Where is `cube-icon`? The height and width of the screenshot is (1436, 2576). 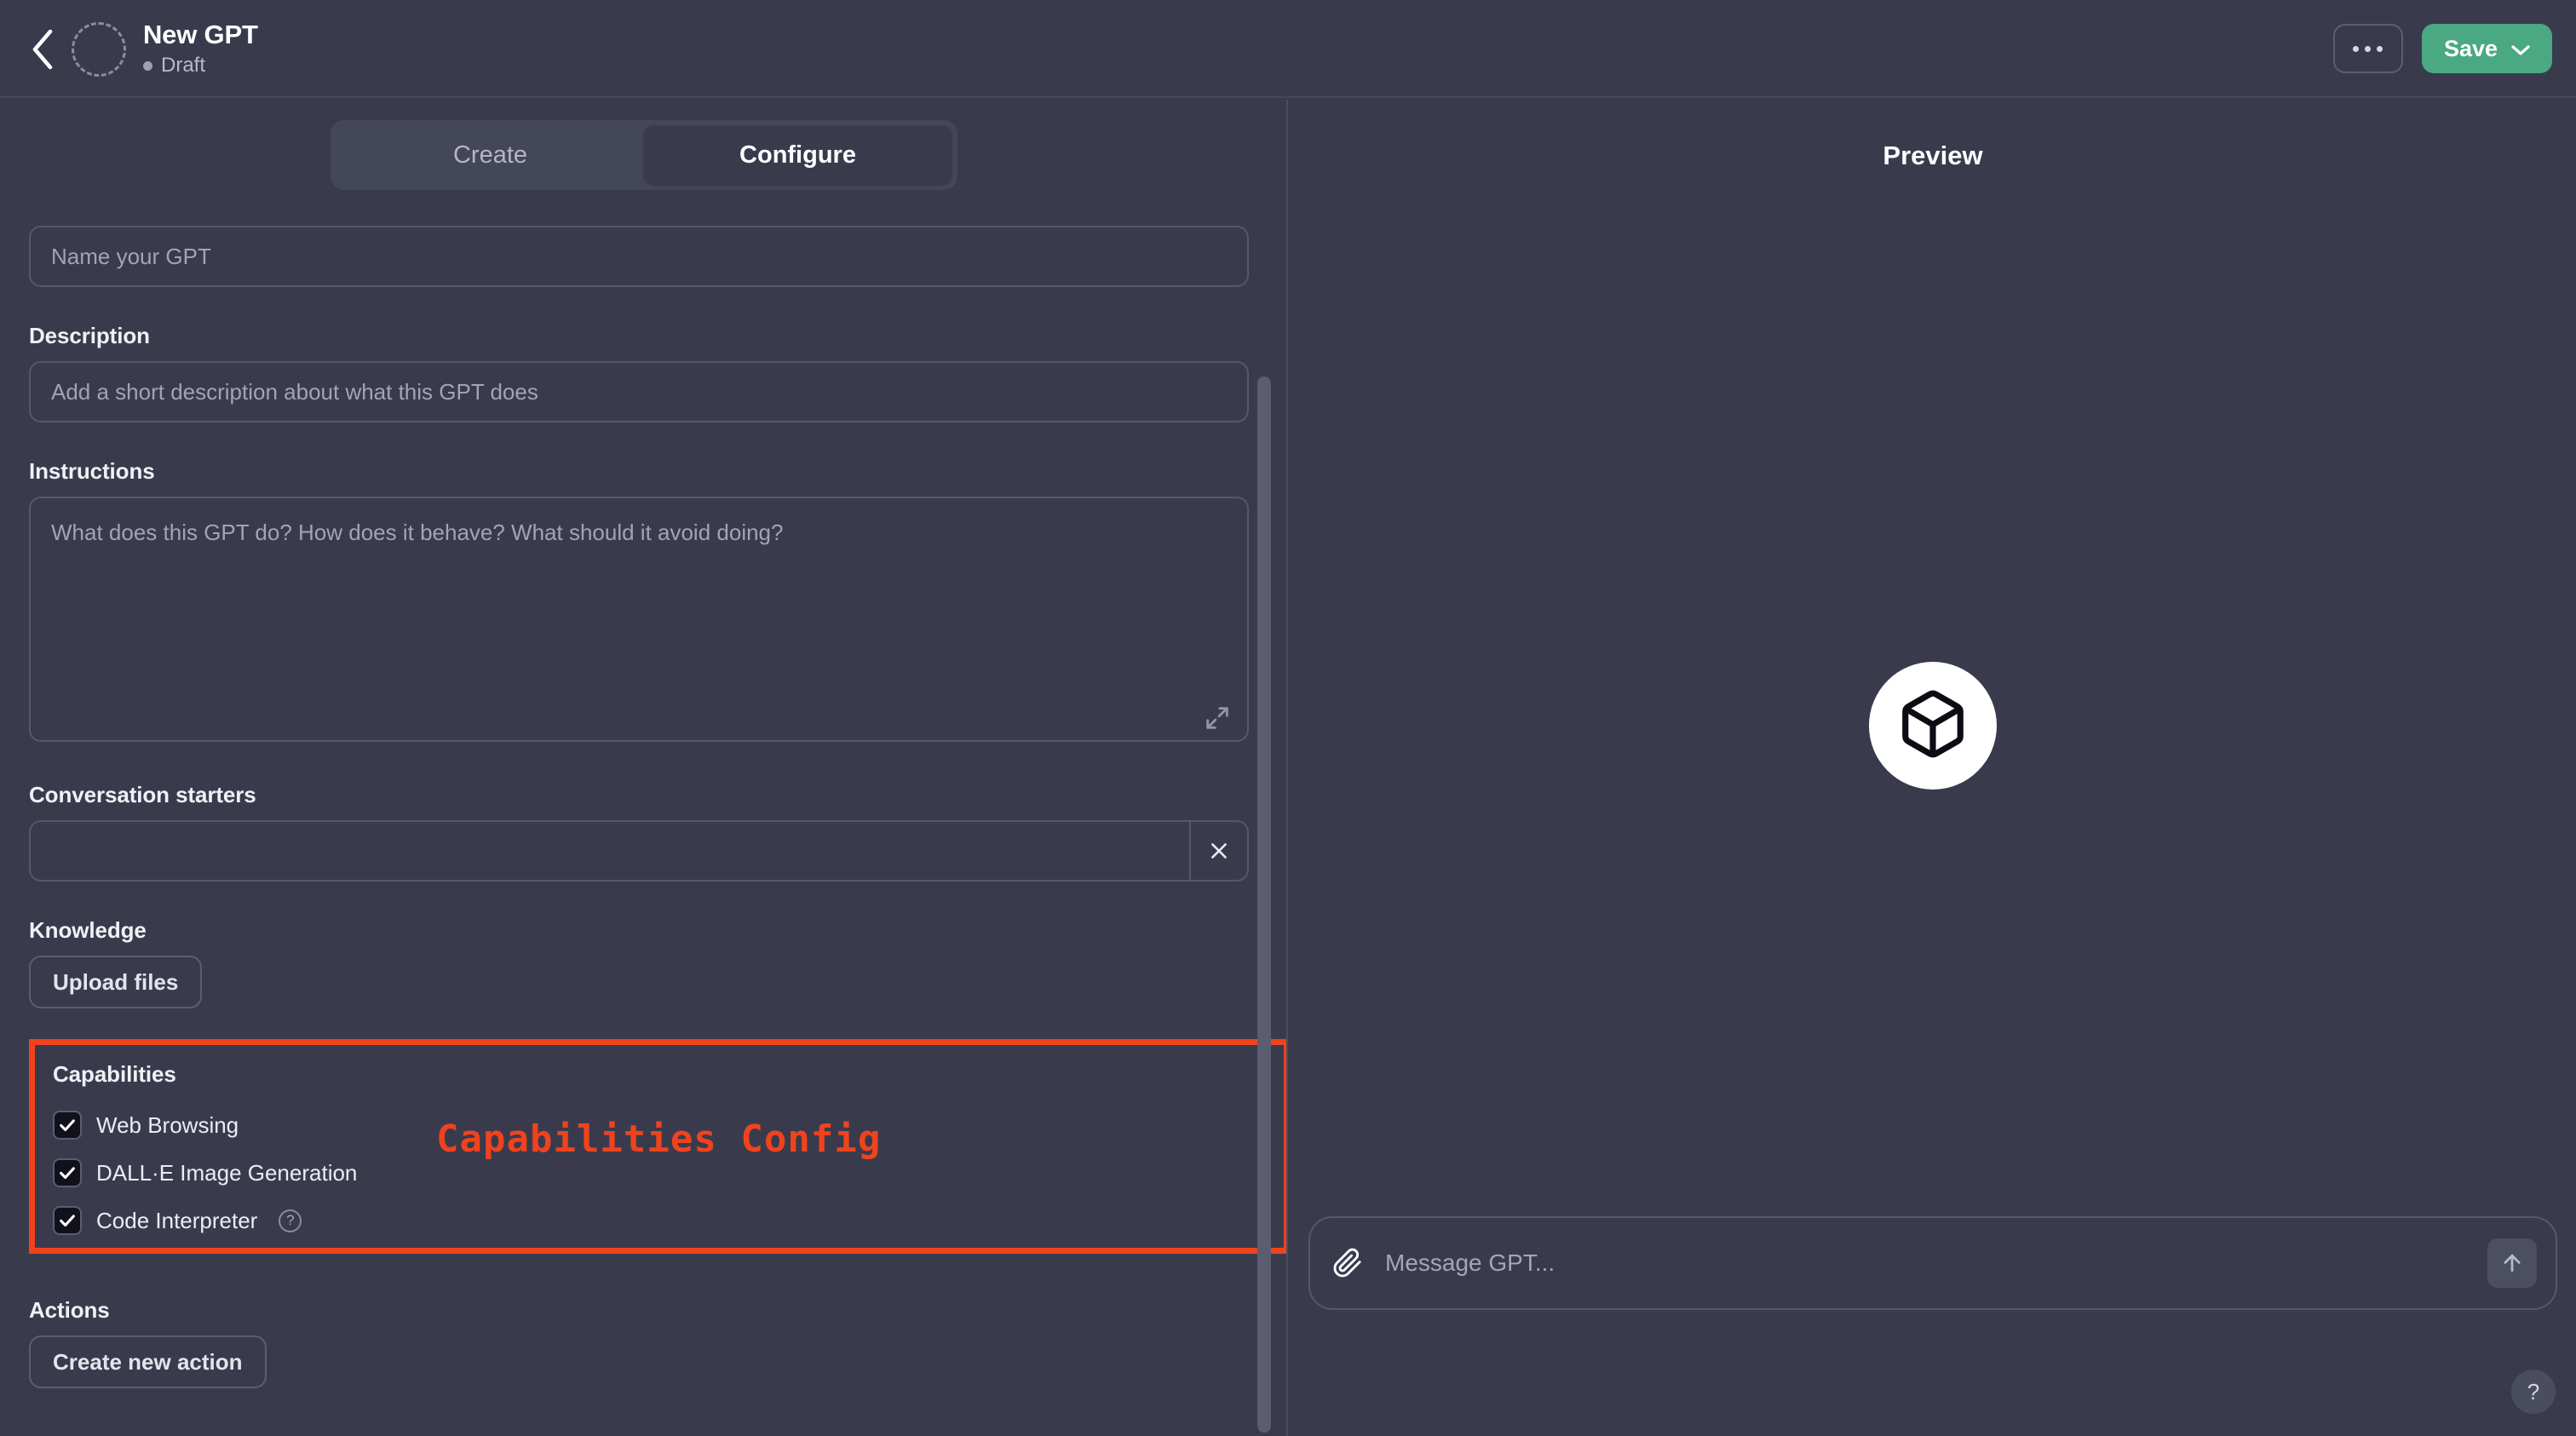
cube-icon is located at coordinates (1933, 726).